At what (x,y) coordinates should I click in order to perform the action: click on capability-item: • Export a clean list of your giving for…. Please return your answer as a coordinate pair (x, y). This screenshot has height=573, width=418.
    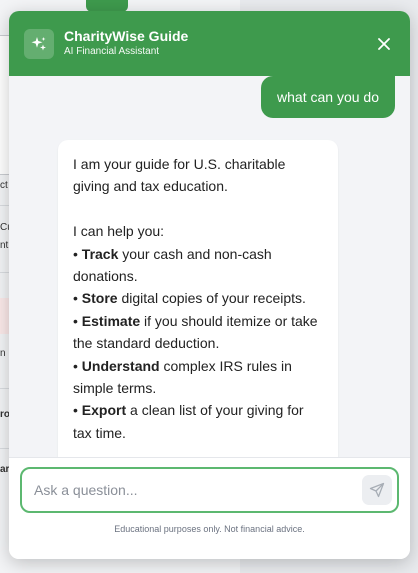
    Looking at the image, I should click on (188, 421).